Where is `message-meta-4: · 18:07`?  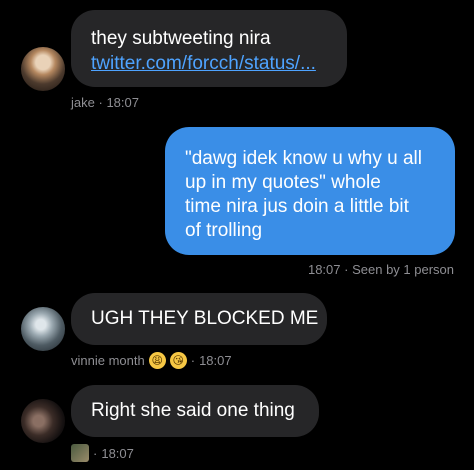
message-meta-4: · 18:07 is located at coordinates (102, 453).